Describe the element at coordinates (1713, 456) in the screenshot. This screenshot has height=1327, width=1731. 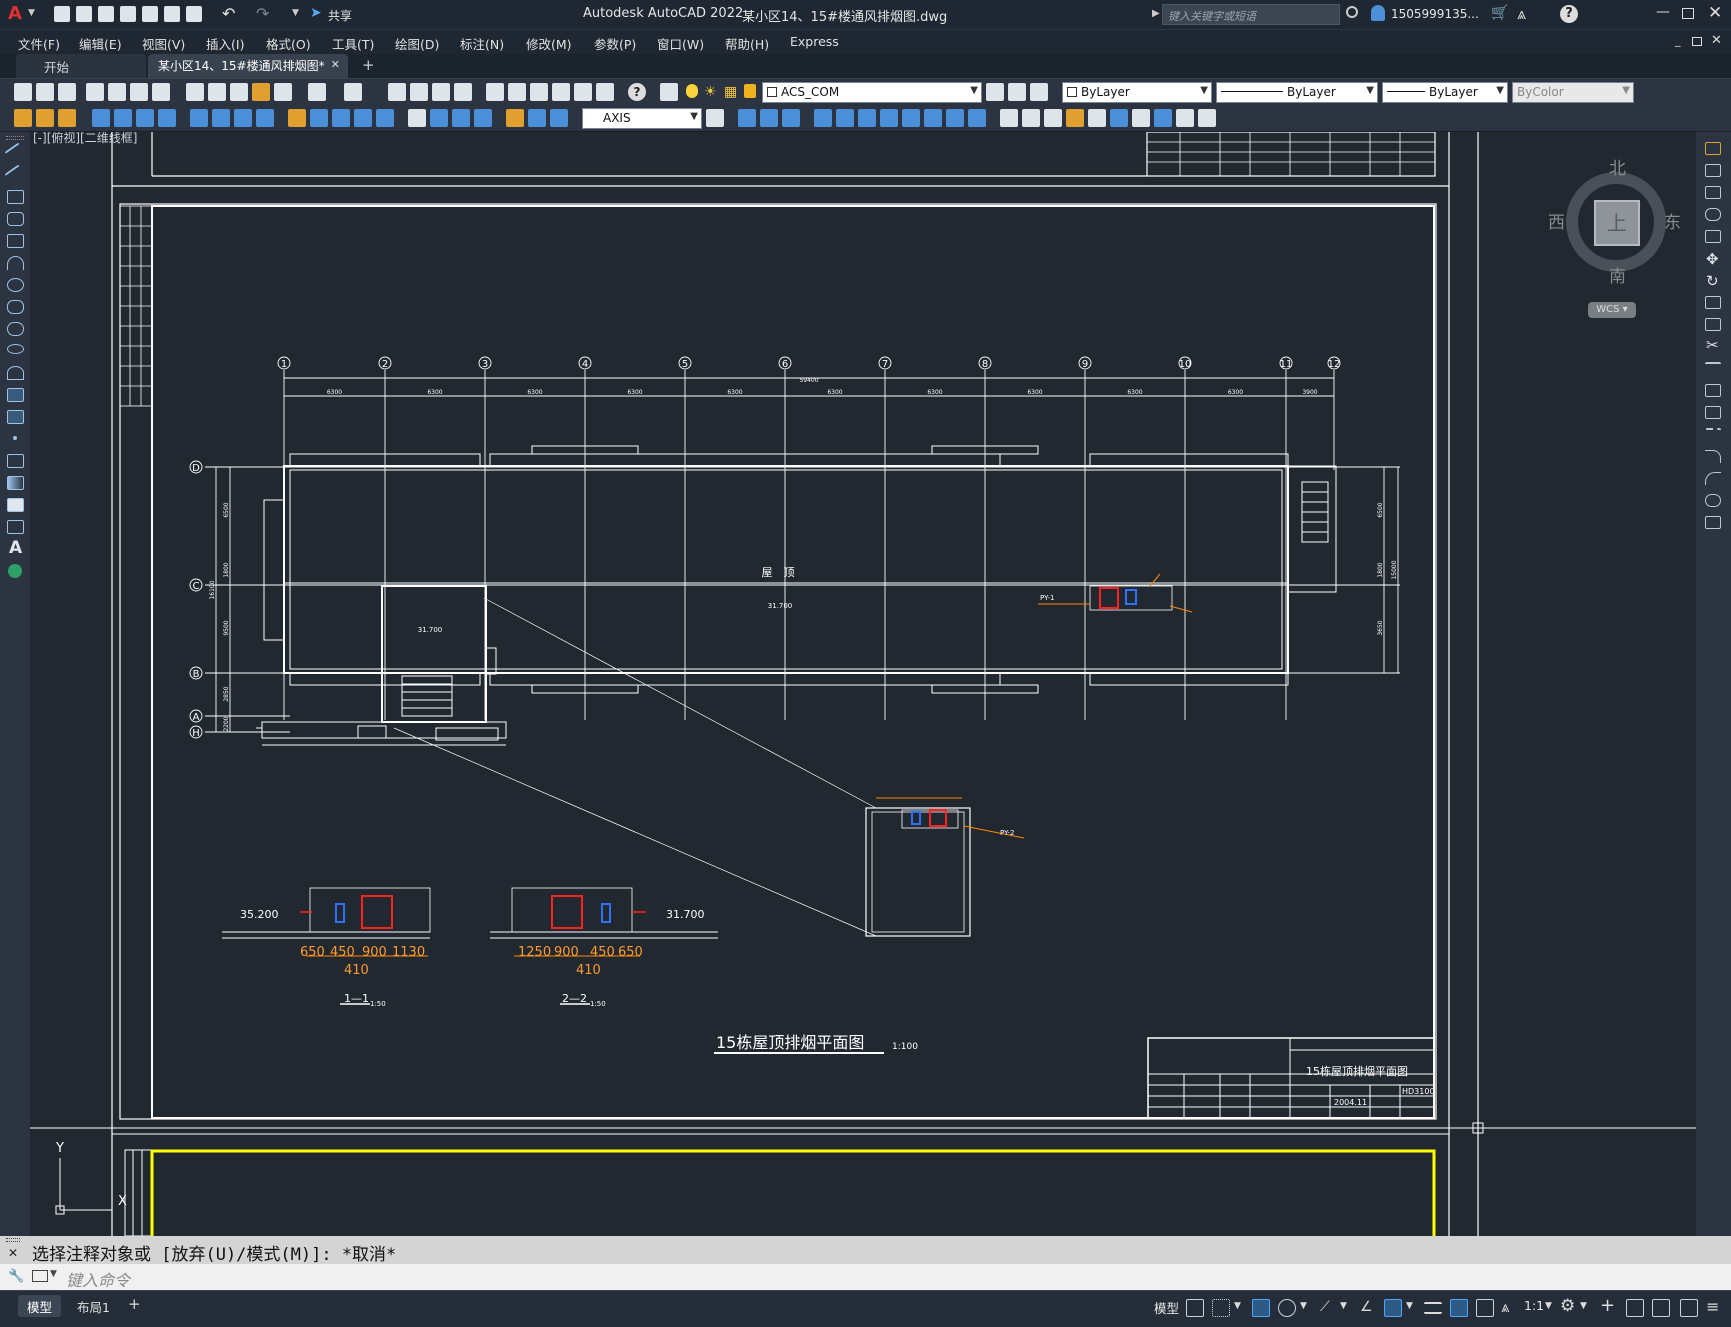
I see `chamfer-icon` at that location.